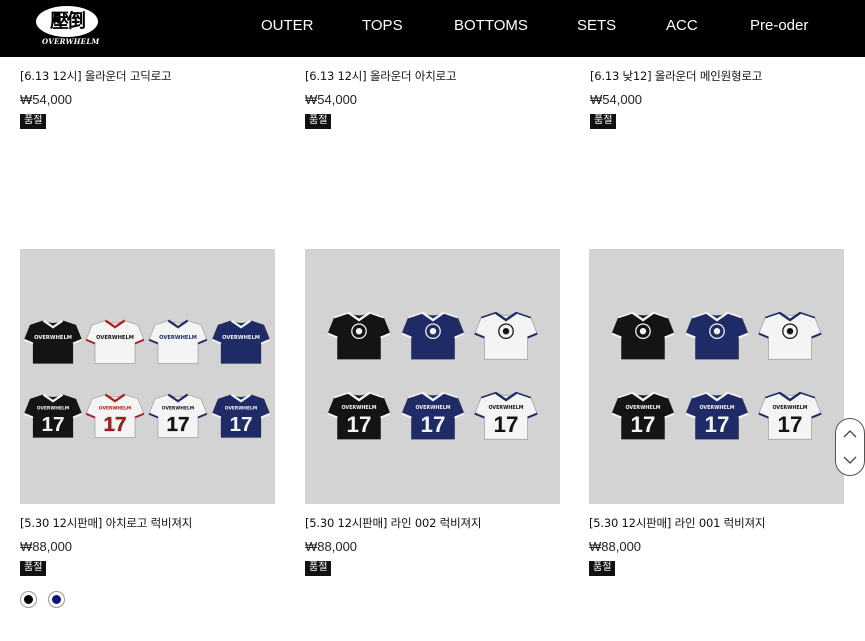 This screenshot has width=865, height=641. Describe the element at coordinates (148, 523) in the screenshot. I see `product-name: [5.30 12시판매] 아치로고 럭비져지` at that location.